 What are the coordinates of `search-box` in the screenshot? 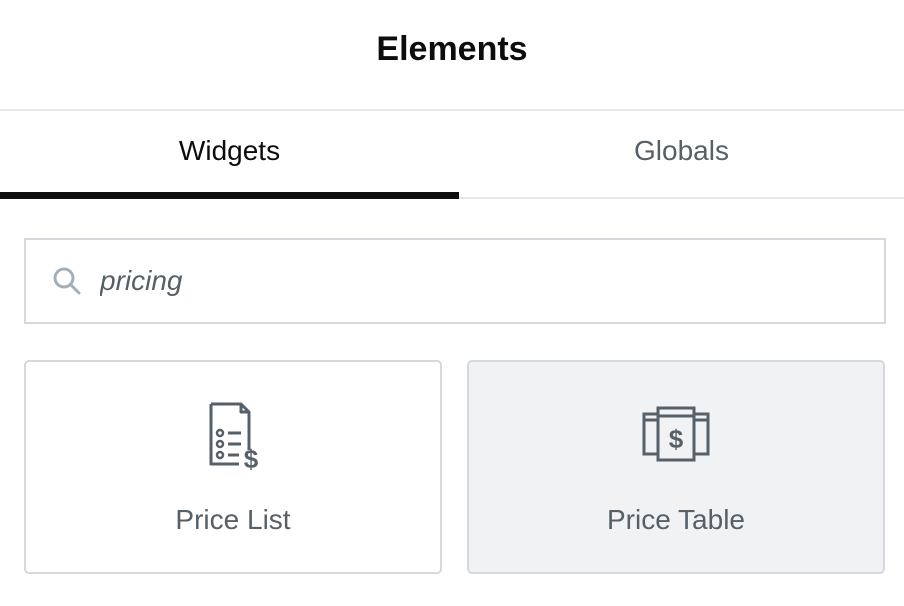 It's located at (455, 281).